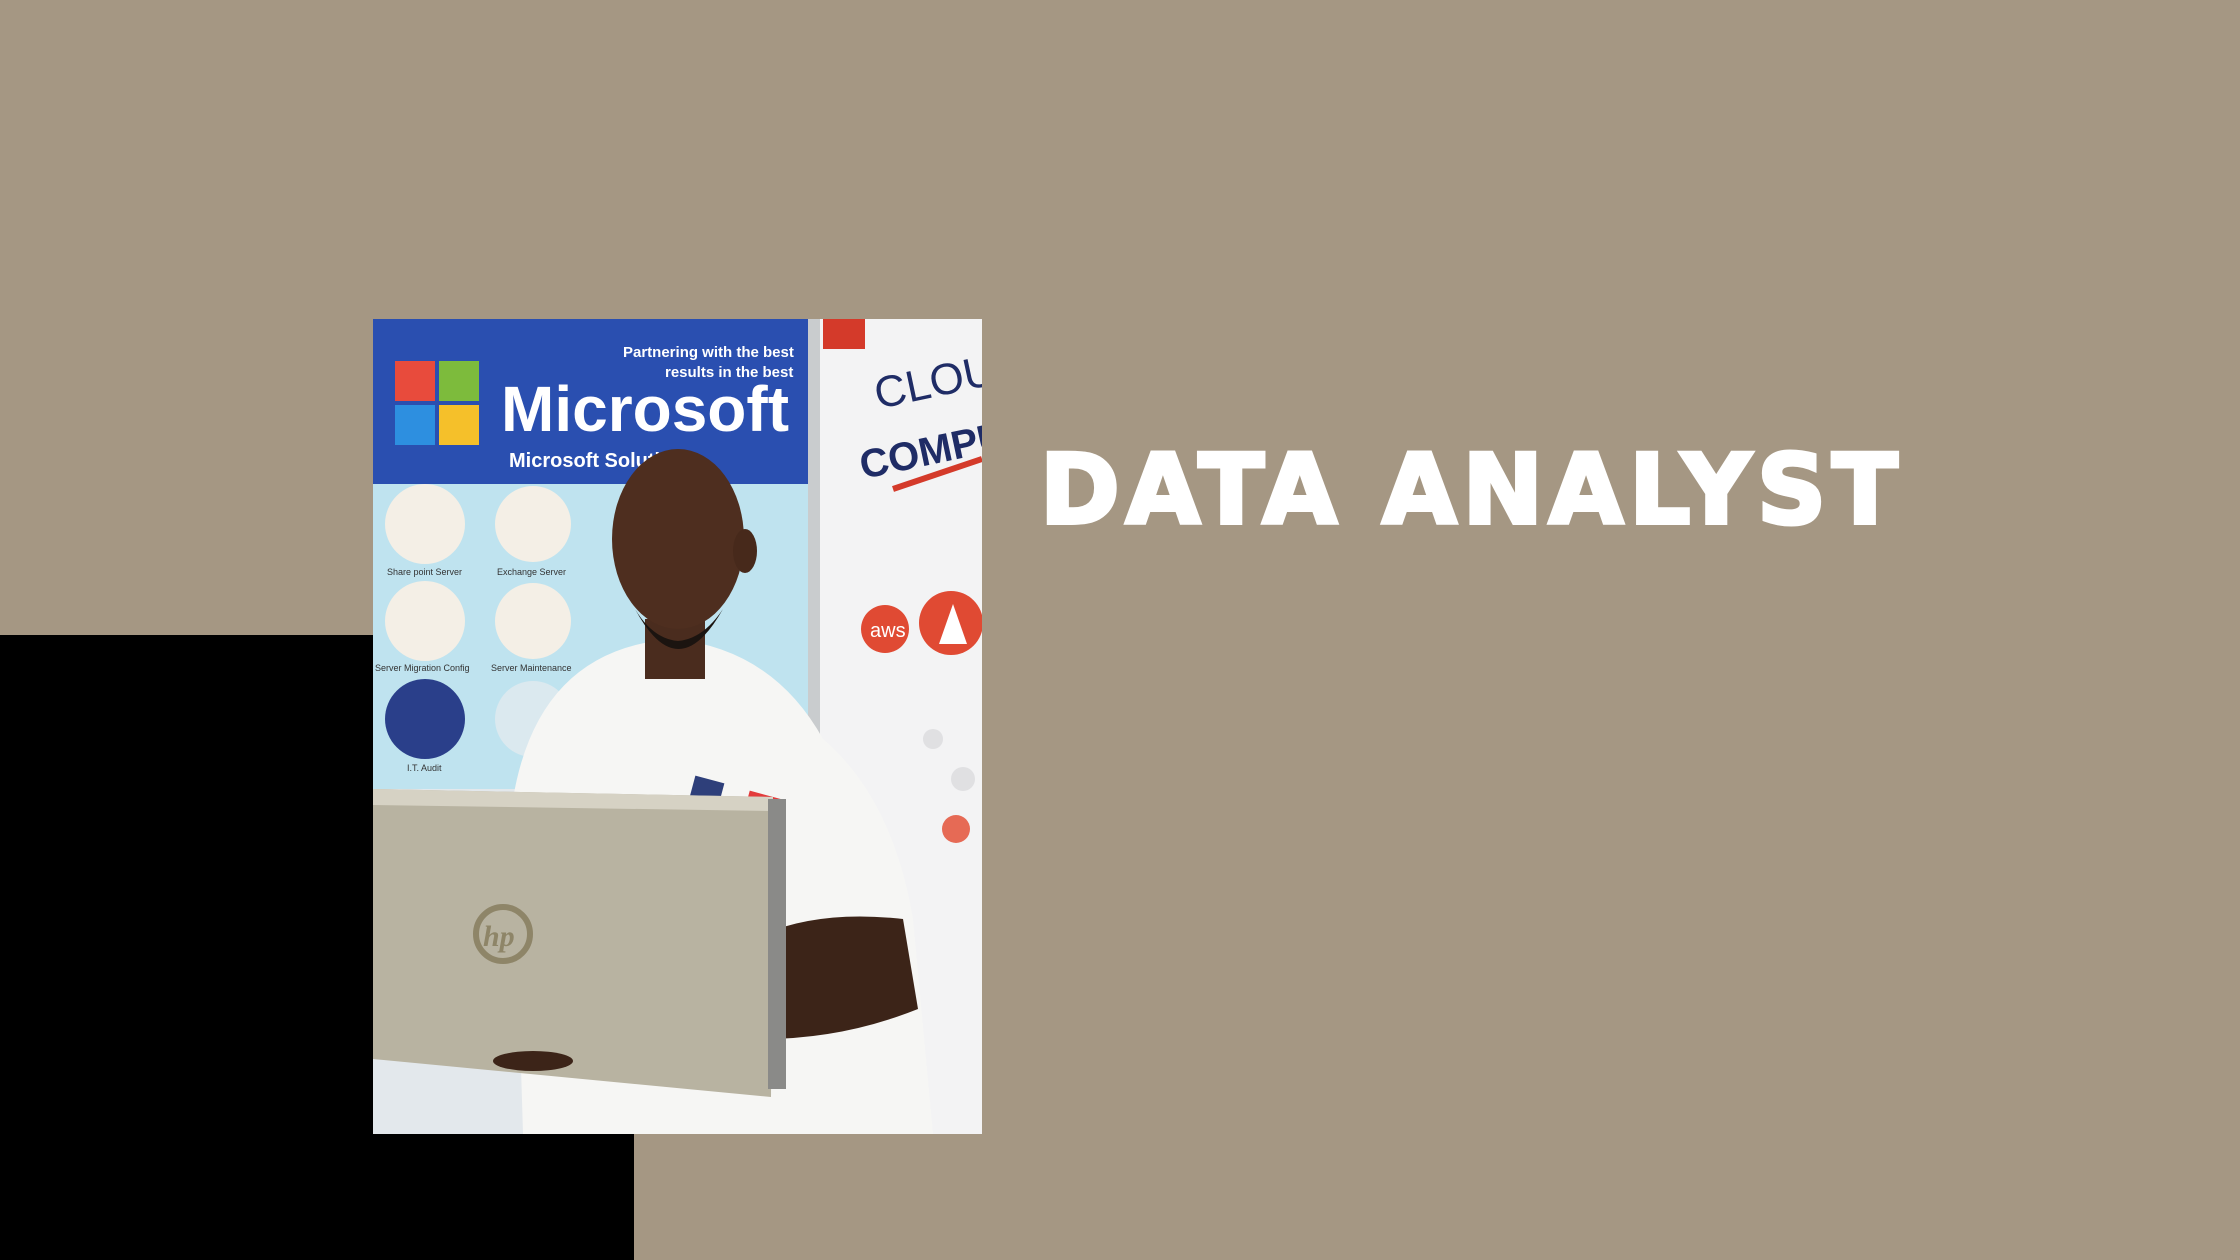 Image resolution: width=2240 pixels, height=1260 pixels. Describe the element at coordinates (531, 668) in the screenshot. I see `svg-text: Server Maintenance` at that location.